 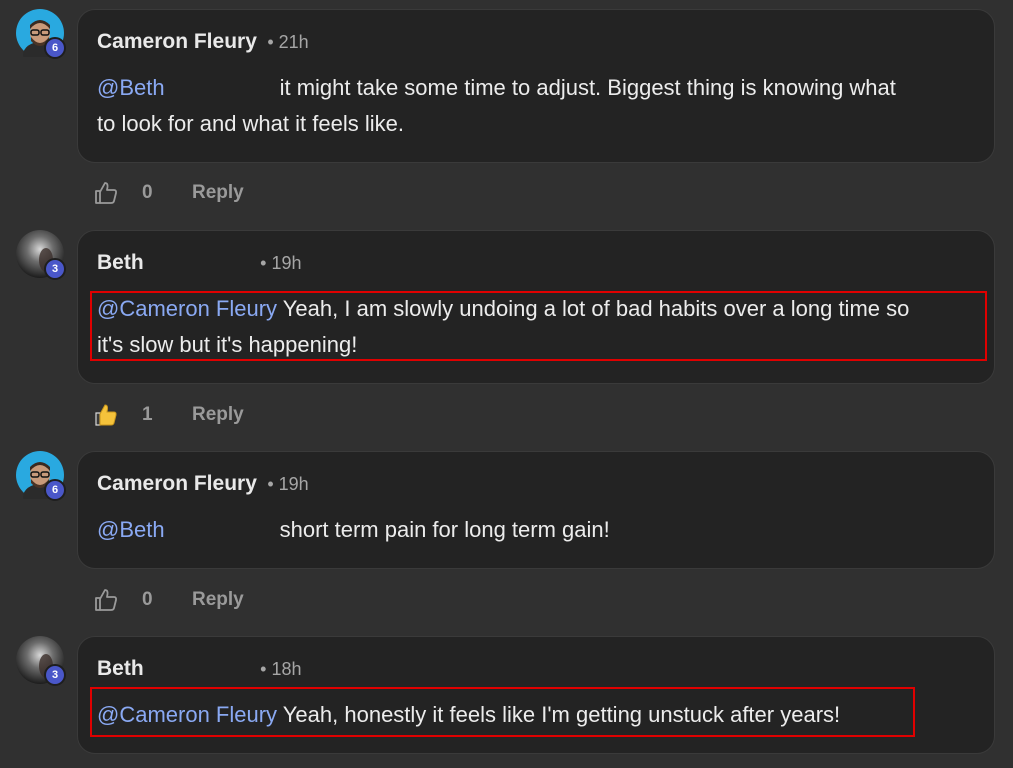 I want to click on comment-header: Cameron Fleury • 19h, so click(x=203, y=484).